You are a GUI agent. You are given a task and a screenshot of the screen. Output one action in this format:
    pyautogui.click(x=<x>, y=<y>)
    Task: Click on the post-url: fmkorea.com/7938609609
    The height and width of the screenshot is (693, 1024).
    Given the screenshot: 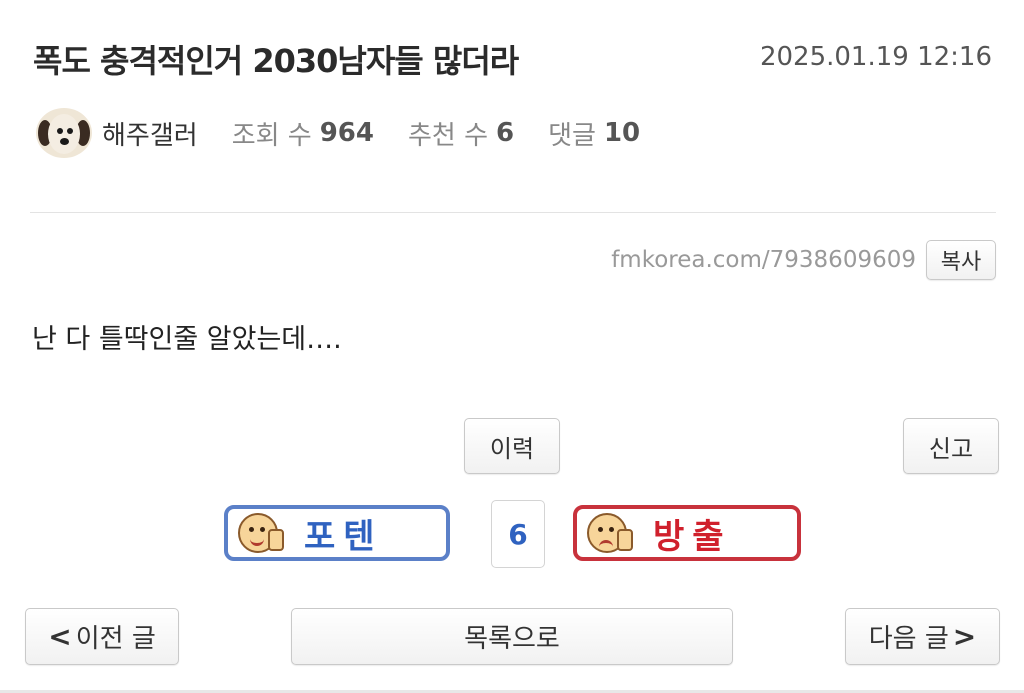 What is the action you would take?
    pyautogui.click(x=763, y=260)
    